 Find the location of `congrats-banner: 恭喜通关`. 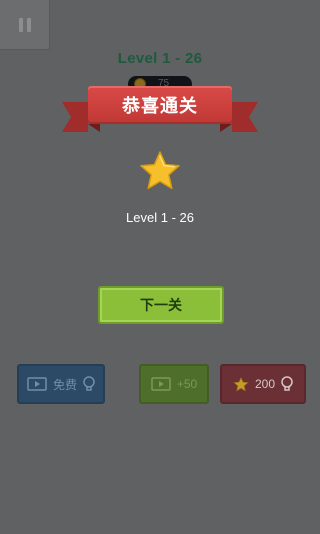

congrats-banner: 恭喜通关 is located at coordinates (160, 113).